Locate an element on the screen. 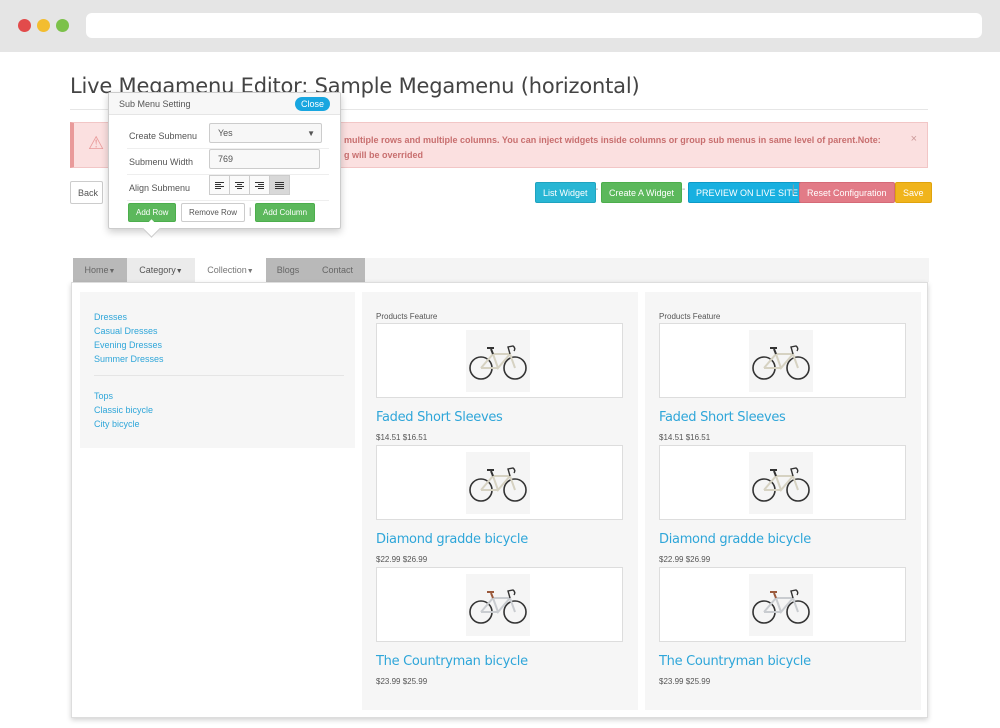  align-left-button is located at coordinates (219, 185).